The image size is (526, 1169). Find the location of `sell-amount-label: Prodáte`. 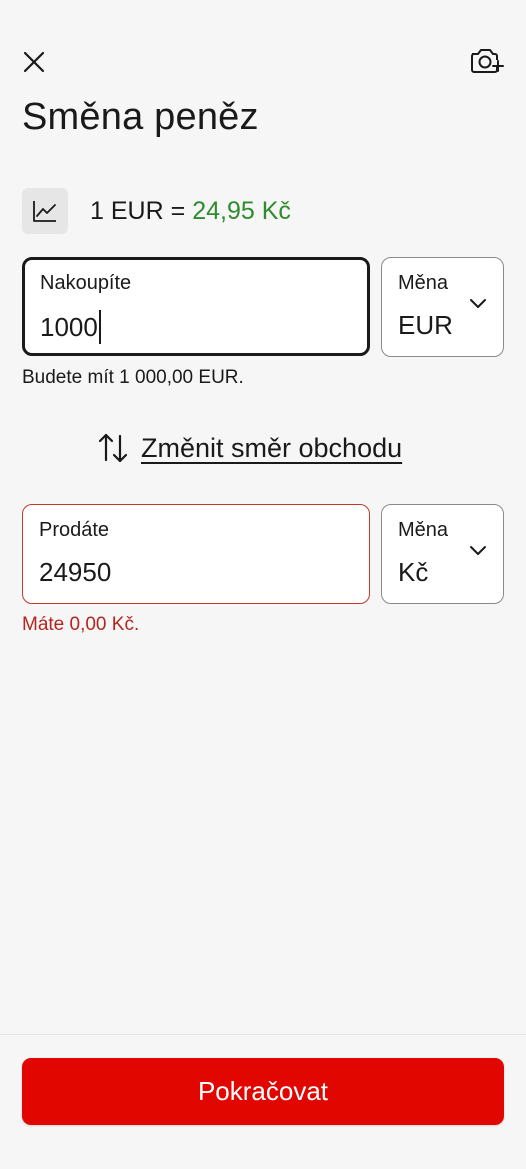

sell-amount-label: Prodáte is located at coordinates (74, 530).